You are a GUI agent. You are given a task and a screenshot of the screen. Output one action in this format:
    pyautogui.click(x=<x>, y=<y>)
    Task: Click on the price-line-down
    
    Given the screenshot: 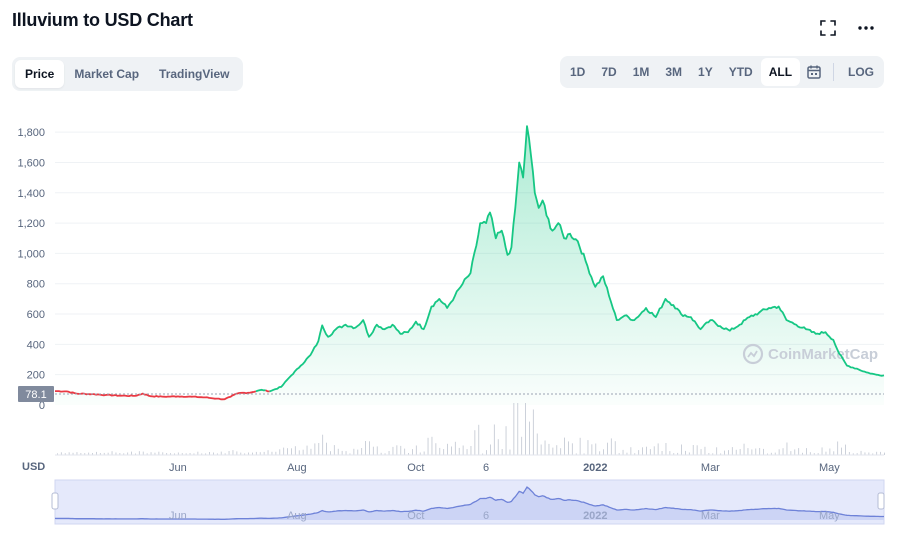 What is the action you would take?
    pyautogui.click(x=267, y=391)
    